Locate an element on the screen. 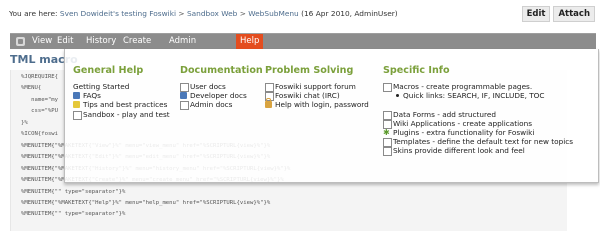  menu-edit: Edit is located at coordinates (65, 41).